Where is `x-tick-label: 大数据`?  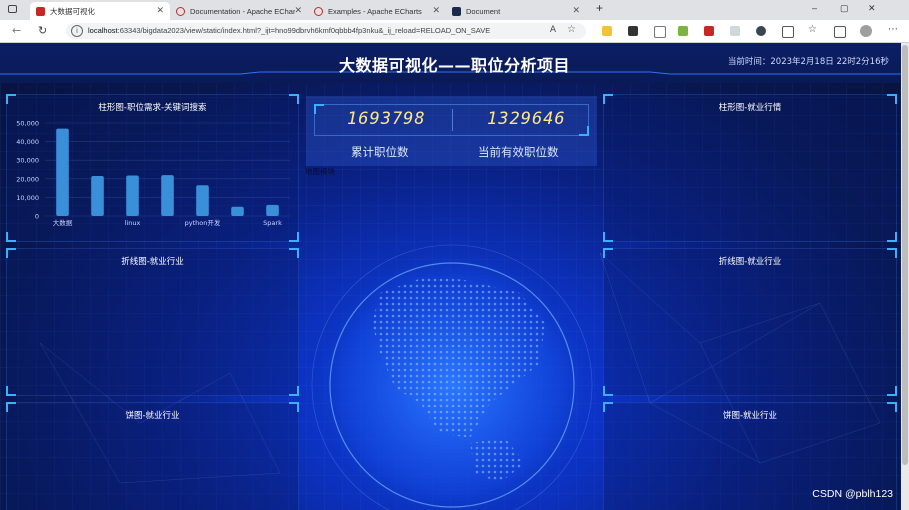
x-tick-label: 大数据 is located at coordinates (63, 222).